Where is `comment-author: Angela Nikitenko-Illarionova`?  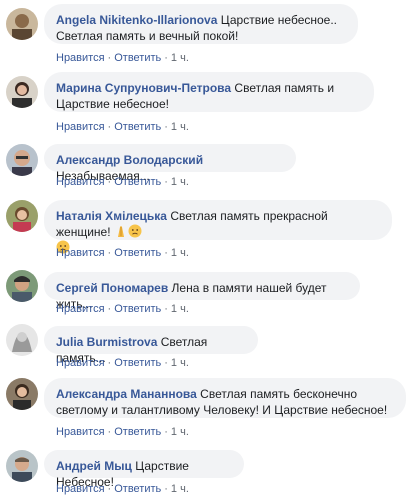
comment-author: Angela Nikitenko-Illarionova is located at coordinates (136, 20).